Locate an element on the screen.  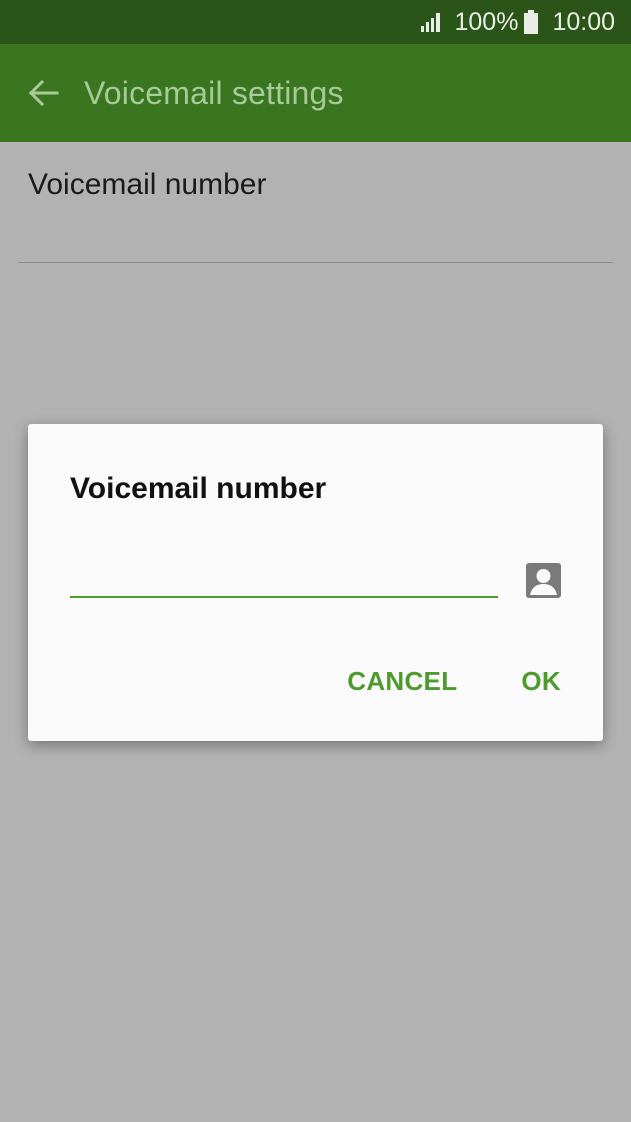
back-button is located at coordinates (43, 93).